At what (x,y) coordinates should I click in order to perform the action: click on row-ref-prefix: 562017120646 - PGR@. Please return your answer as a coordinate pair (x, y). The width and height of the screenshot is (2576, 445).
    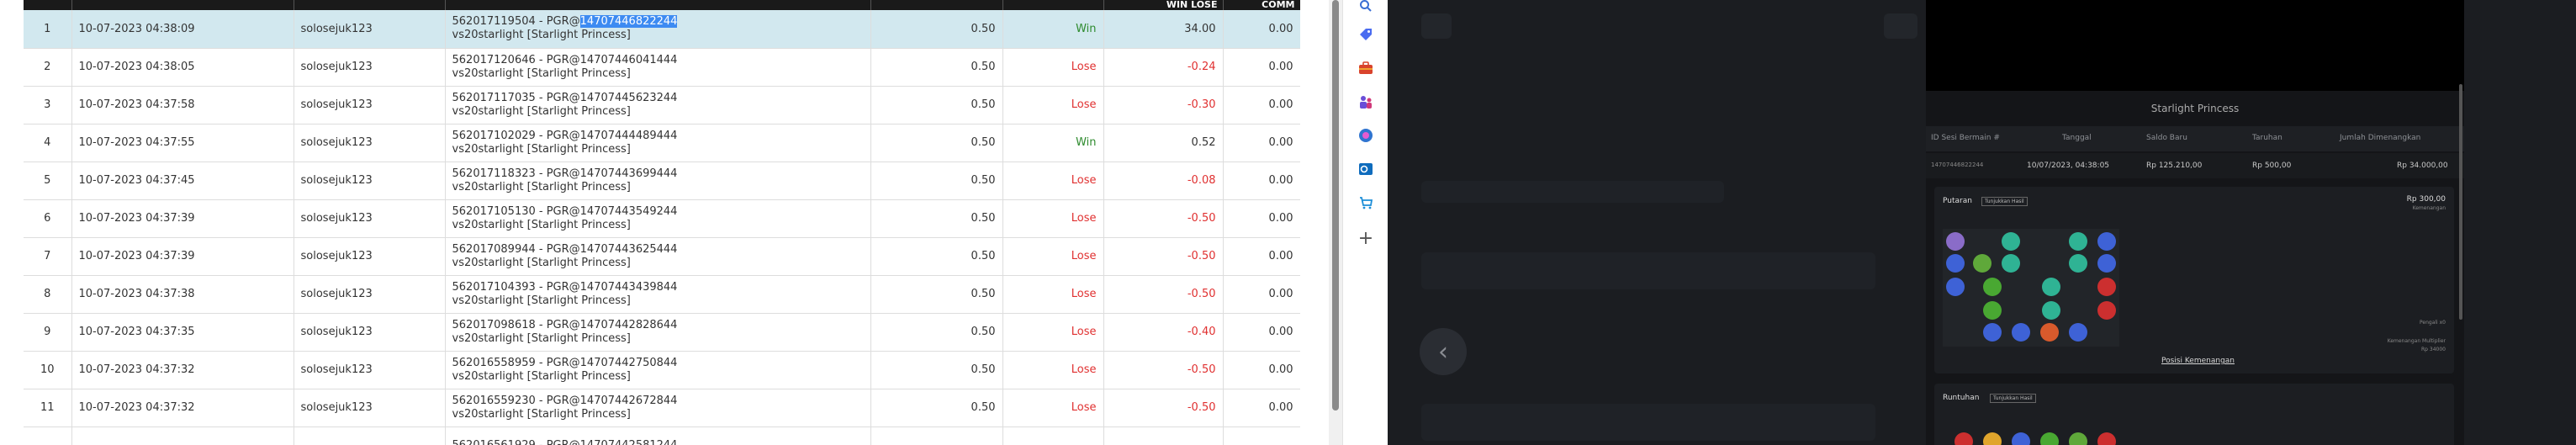
    Looking at the image, I should click on (516, 60).